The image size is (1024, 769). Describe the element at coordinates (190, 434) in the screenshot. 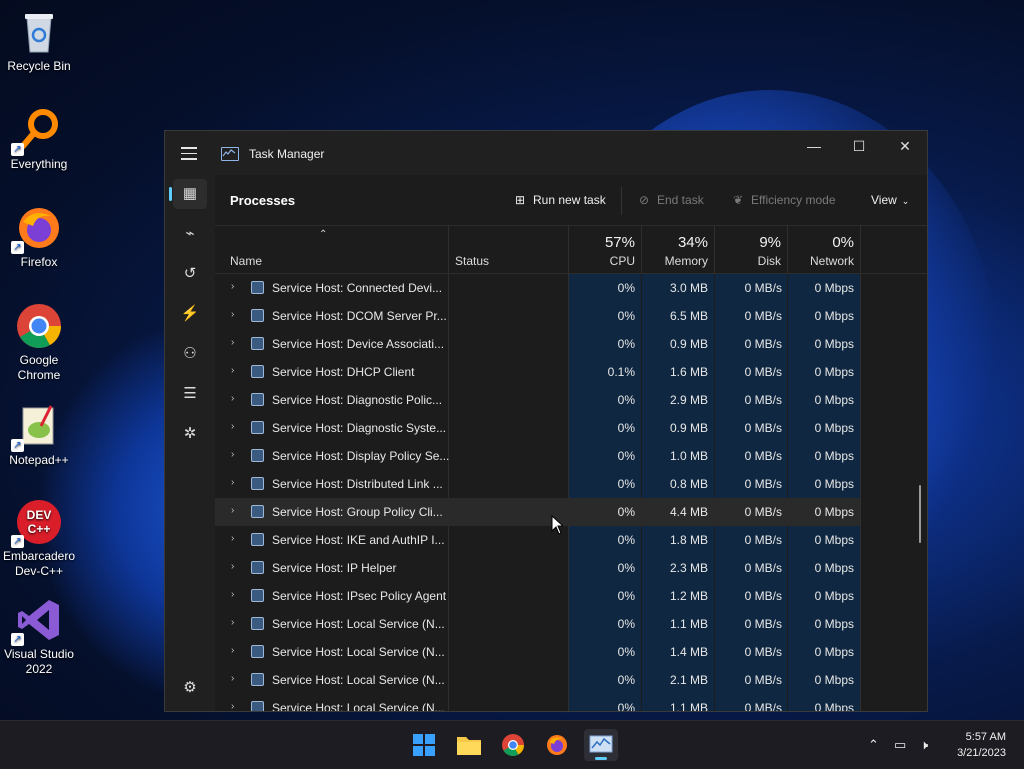

I see `nav-services-icon: ✲` at that location.